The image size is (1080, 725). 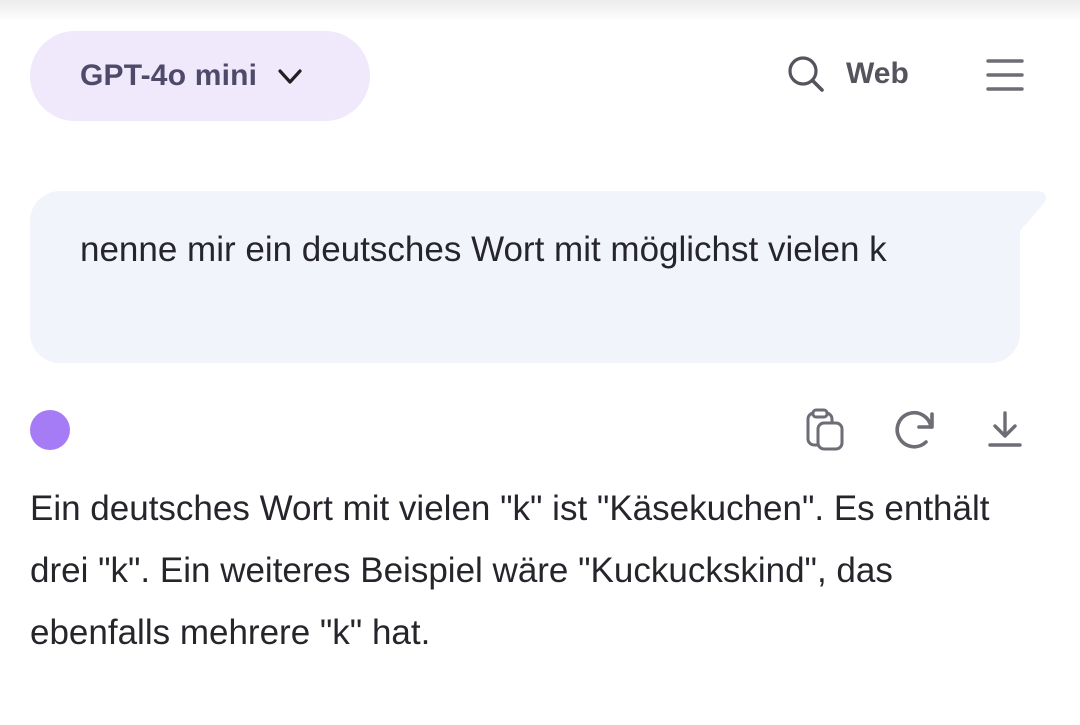 What do you see at coordinates (806, 74) in the screenshot?
I see `search-icon` at bounding box center [806, 74].